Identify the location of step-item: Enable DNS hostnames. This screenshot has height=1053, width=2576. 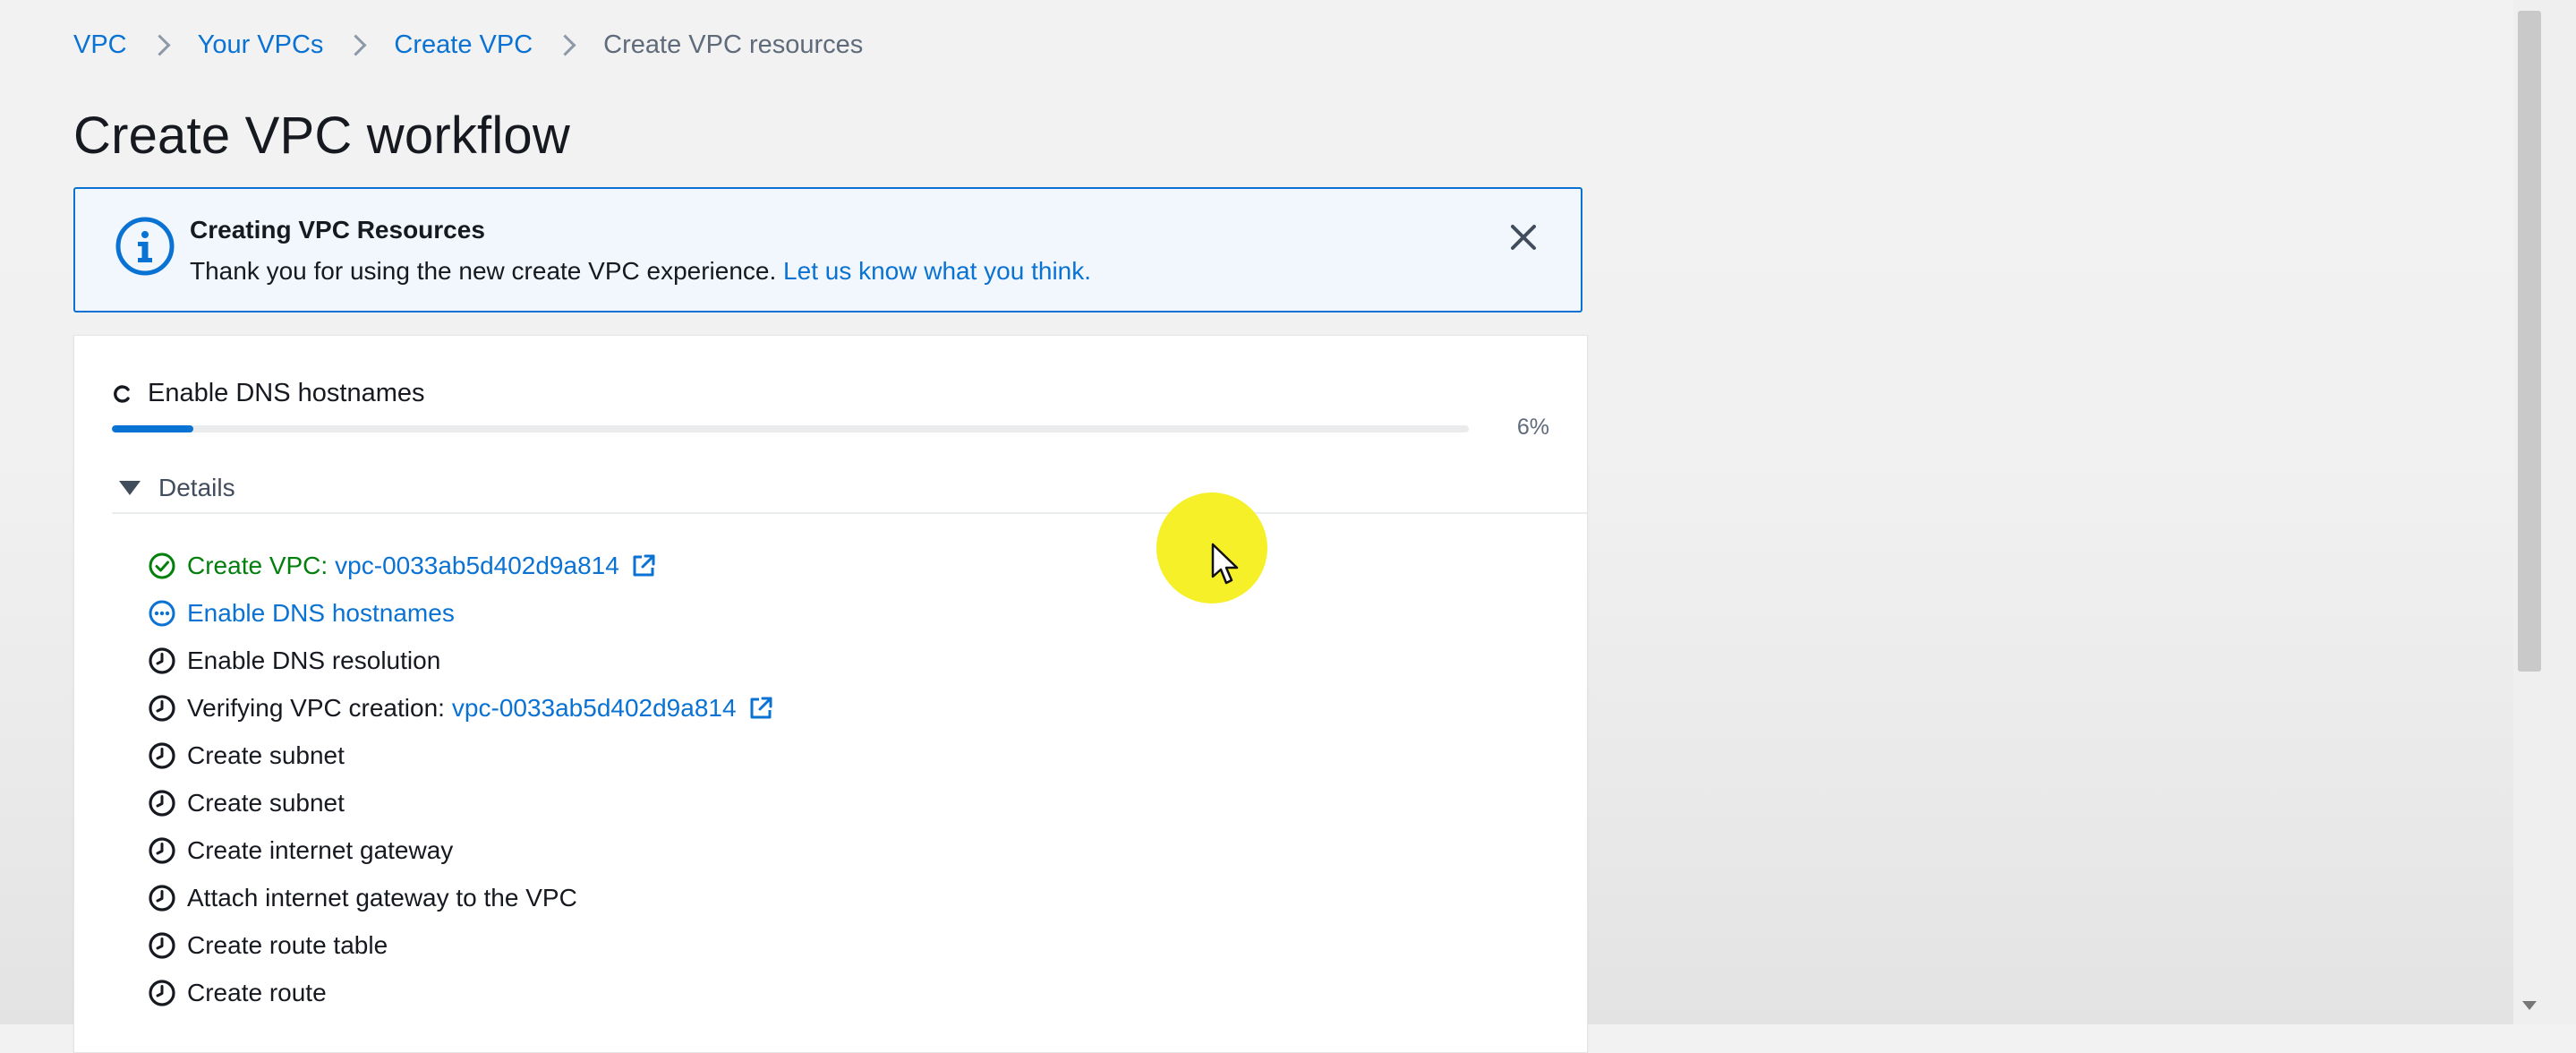
(461, 613).